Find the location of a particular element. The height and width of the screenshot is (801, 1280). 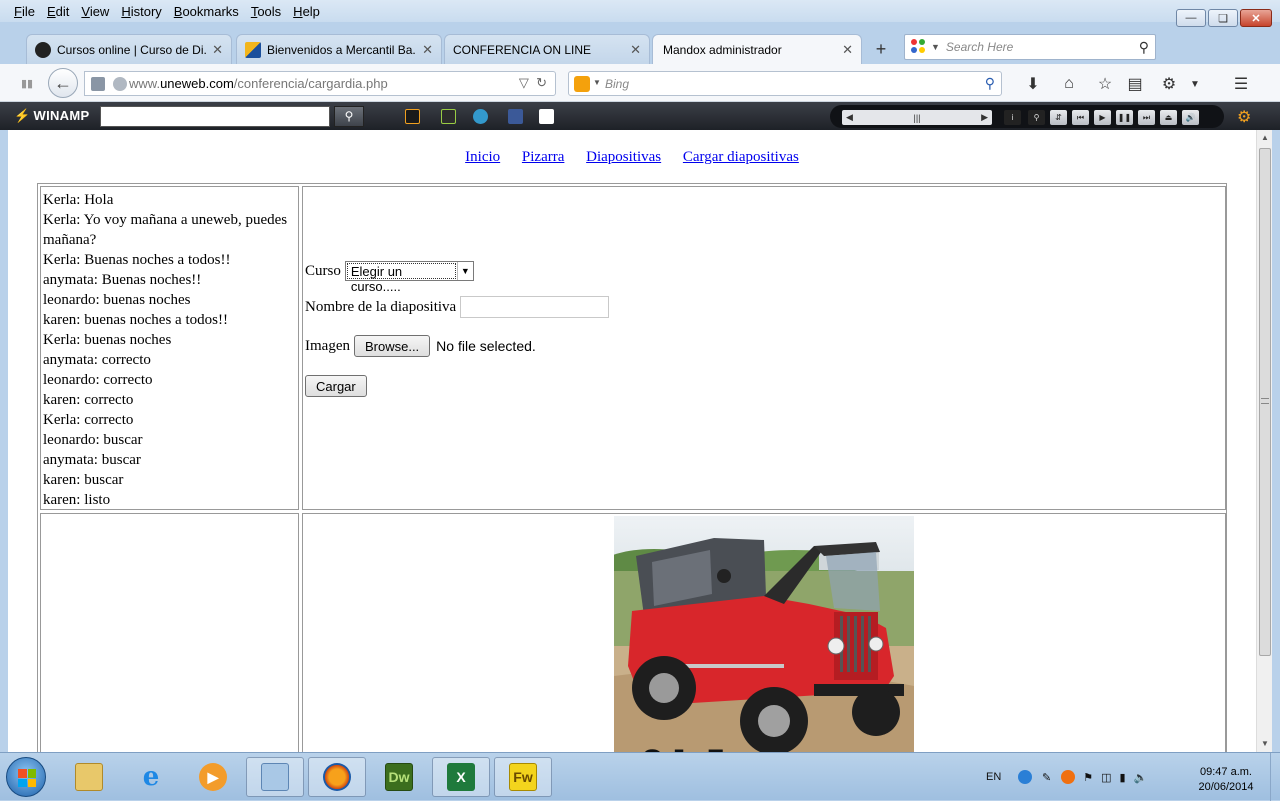

addon-icon: ⚙ is located at coordinates (1169, 84).